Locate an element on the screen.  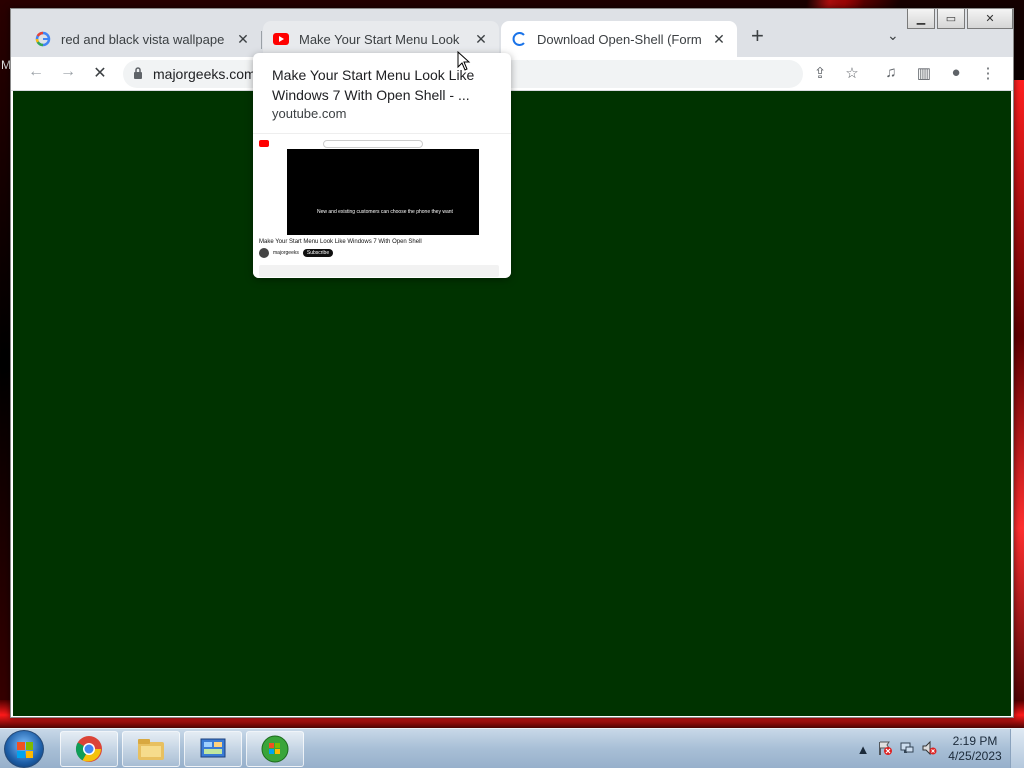
taskbar-chrome is located at coordinates (89, 749).